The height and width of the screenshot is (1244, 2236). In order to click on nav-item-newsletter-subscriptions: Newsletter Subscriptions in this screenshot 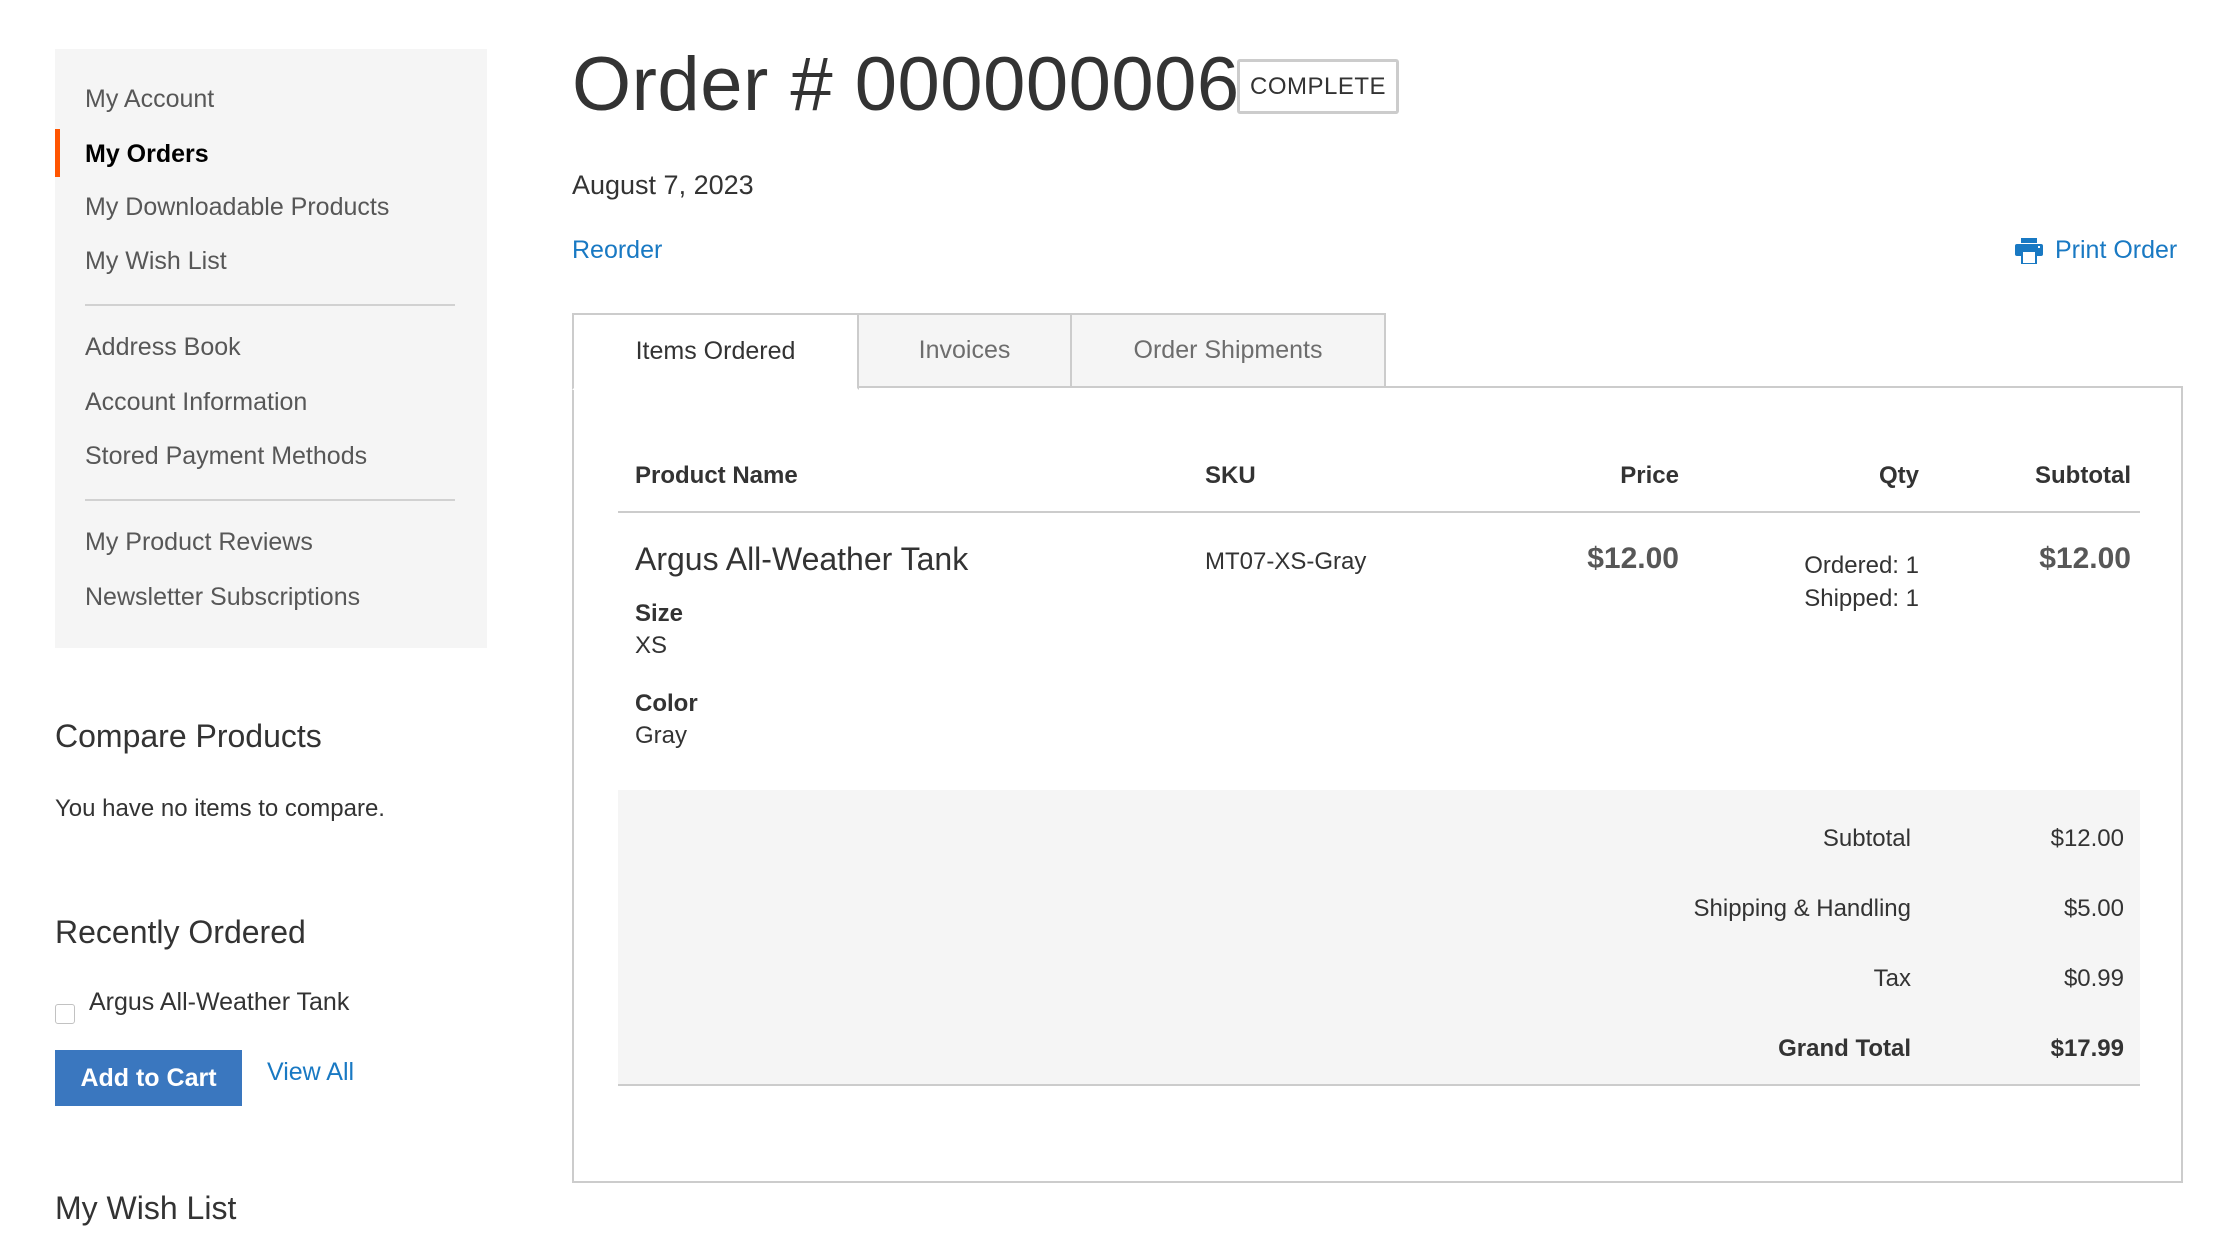, I will do `click(222, 597)`.